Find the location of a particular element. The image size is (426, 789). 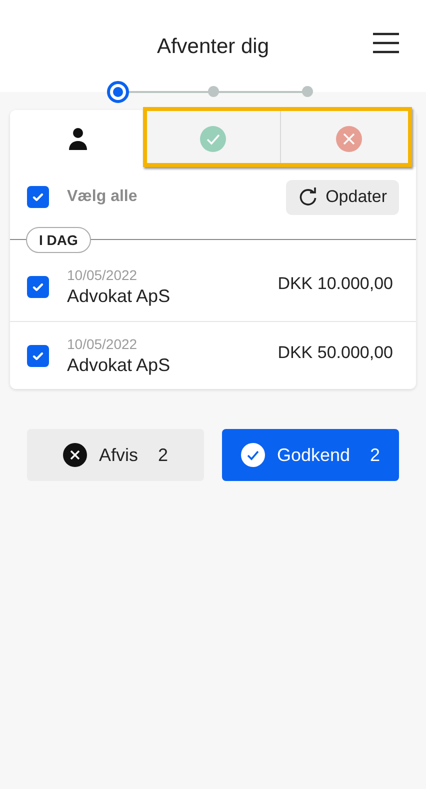

amount-text: DKK 50.000,00 is located at coordinates (335, 353).